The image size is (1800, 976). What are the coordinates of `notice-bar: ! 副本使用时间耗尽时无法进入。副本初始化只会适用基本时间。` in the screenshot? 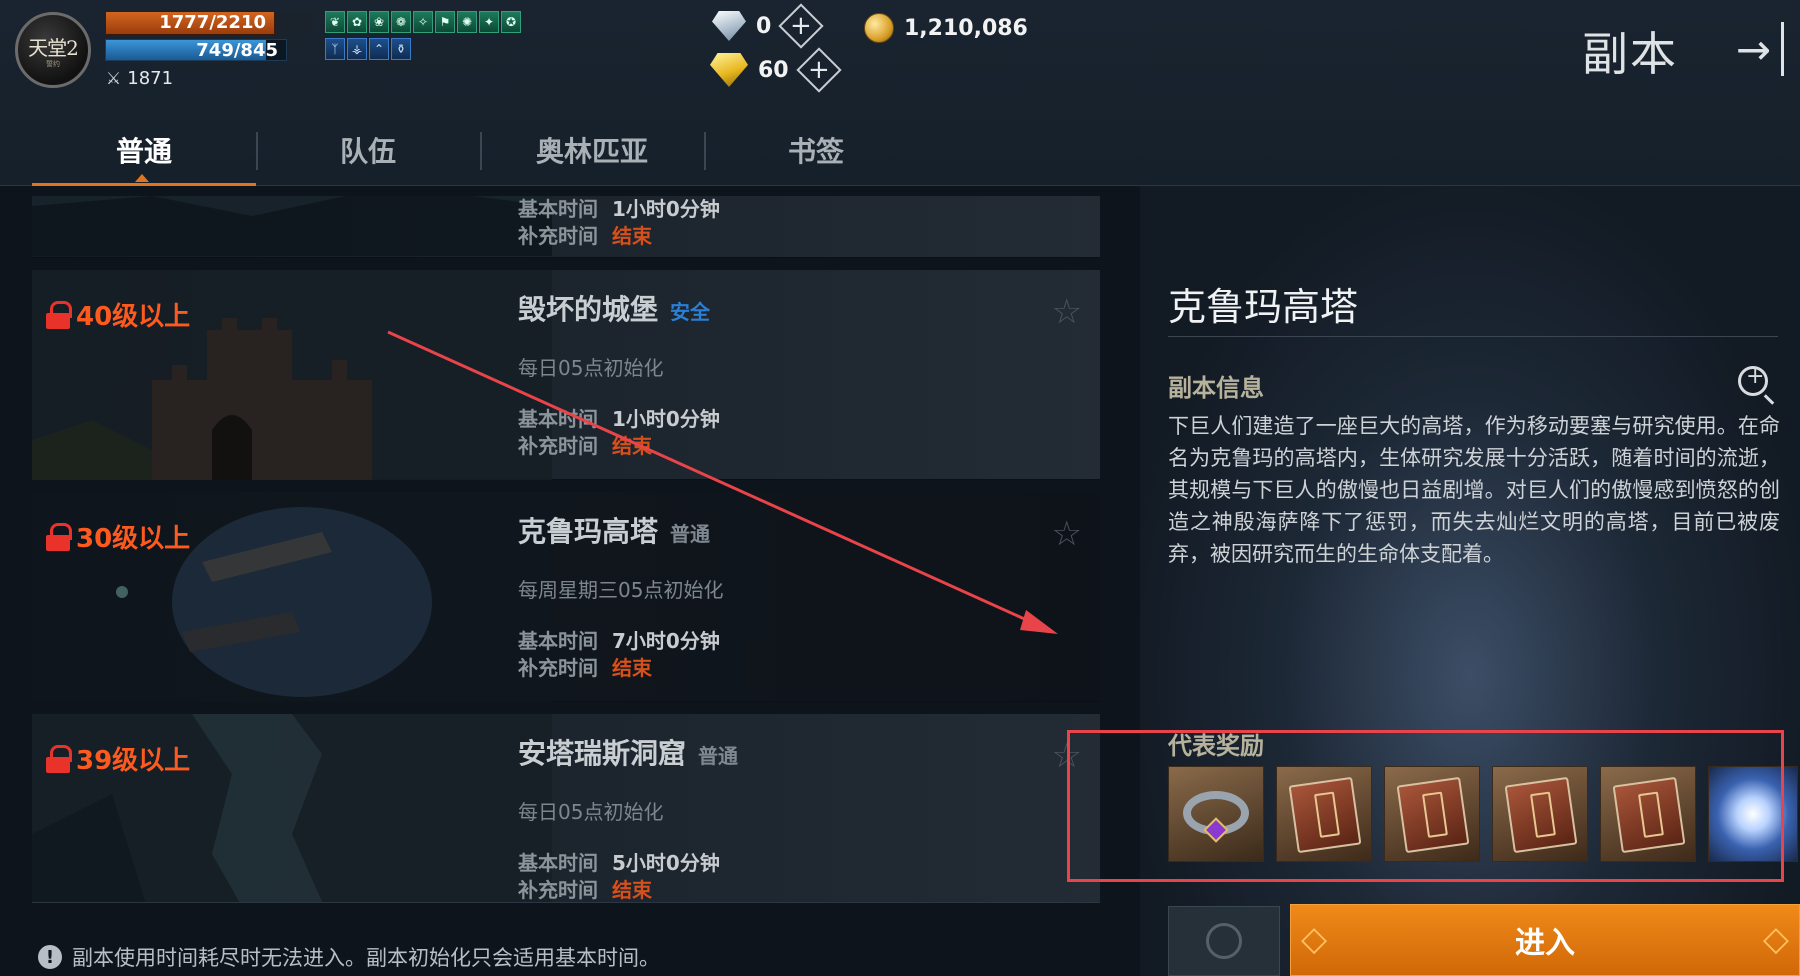 It's located at (349, 957).